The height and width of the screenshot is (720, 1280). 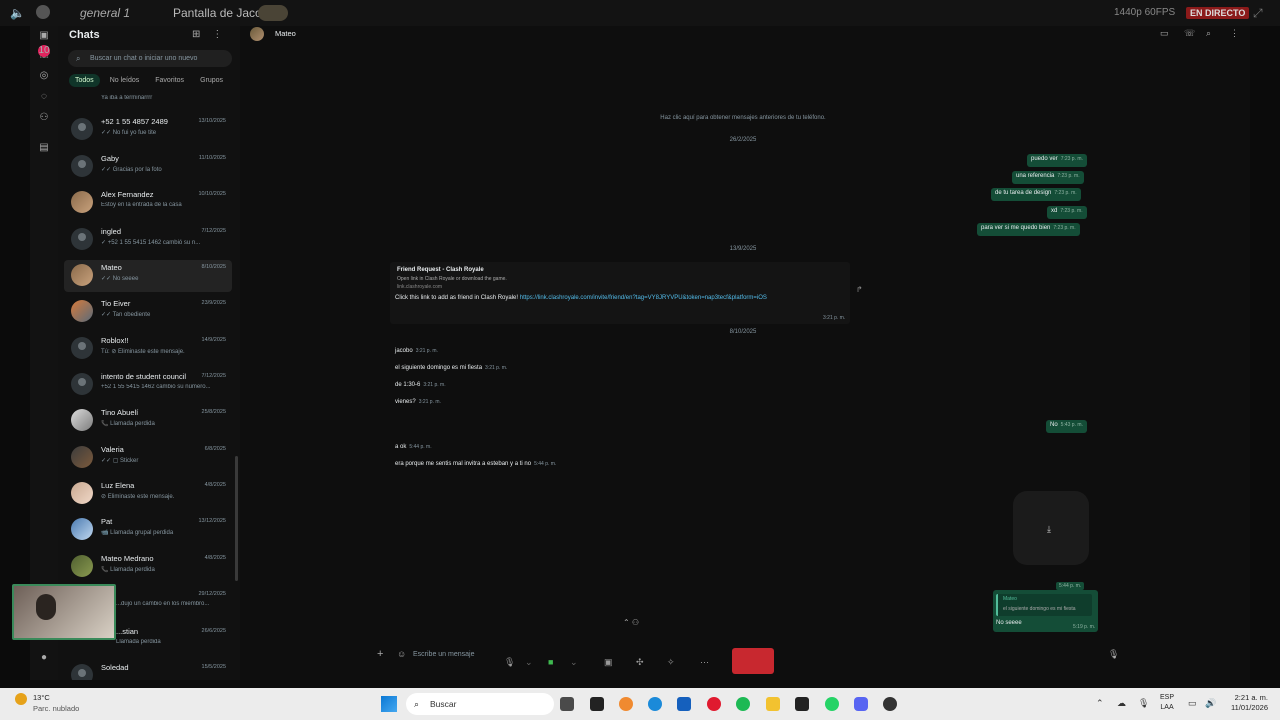 What do you see at coordinates (380, 654) in the screenshot?
I see `attach-icon: +` at bounding box center [380, 654].